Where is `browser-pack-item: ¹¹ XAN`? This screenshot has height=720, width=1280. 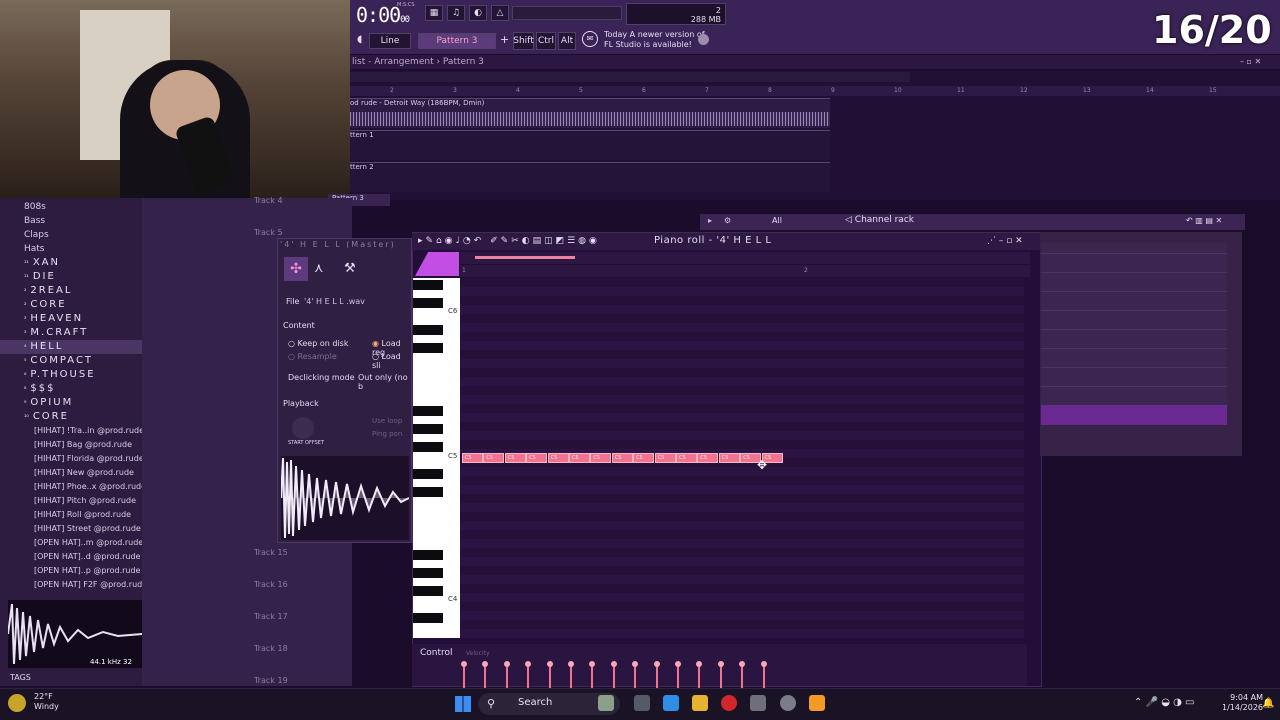 browser-pack-item: ¹¹ XAN is located at coordinates (71, 263).